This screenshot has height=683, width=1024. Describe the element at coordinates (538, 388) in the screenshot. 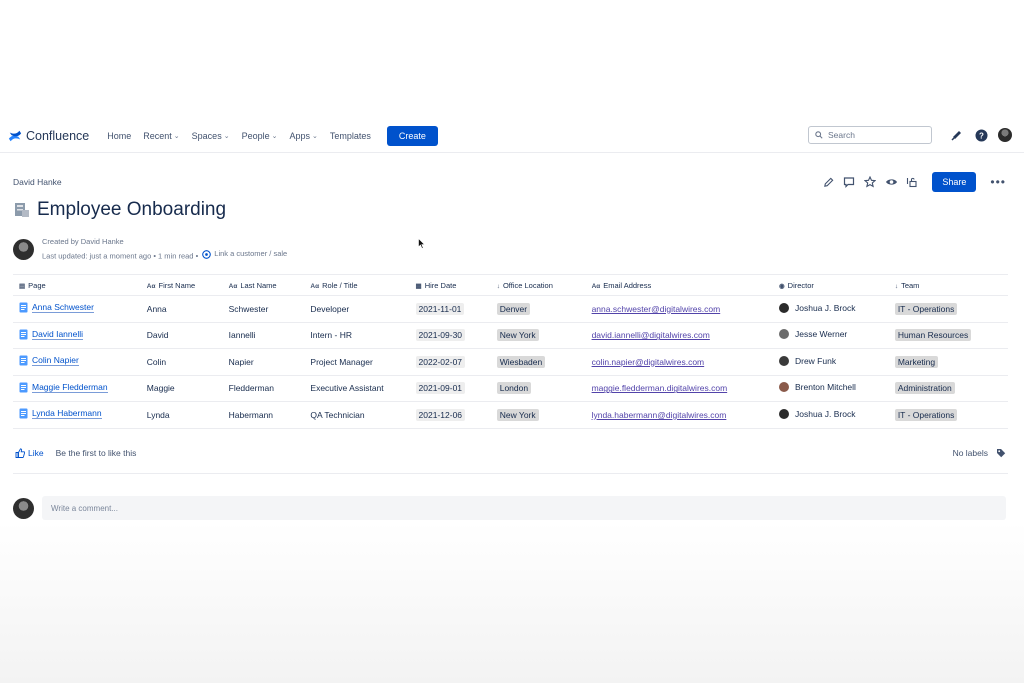

I see `table-cell: London` at that location.